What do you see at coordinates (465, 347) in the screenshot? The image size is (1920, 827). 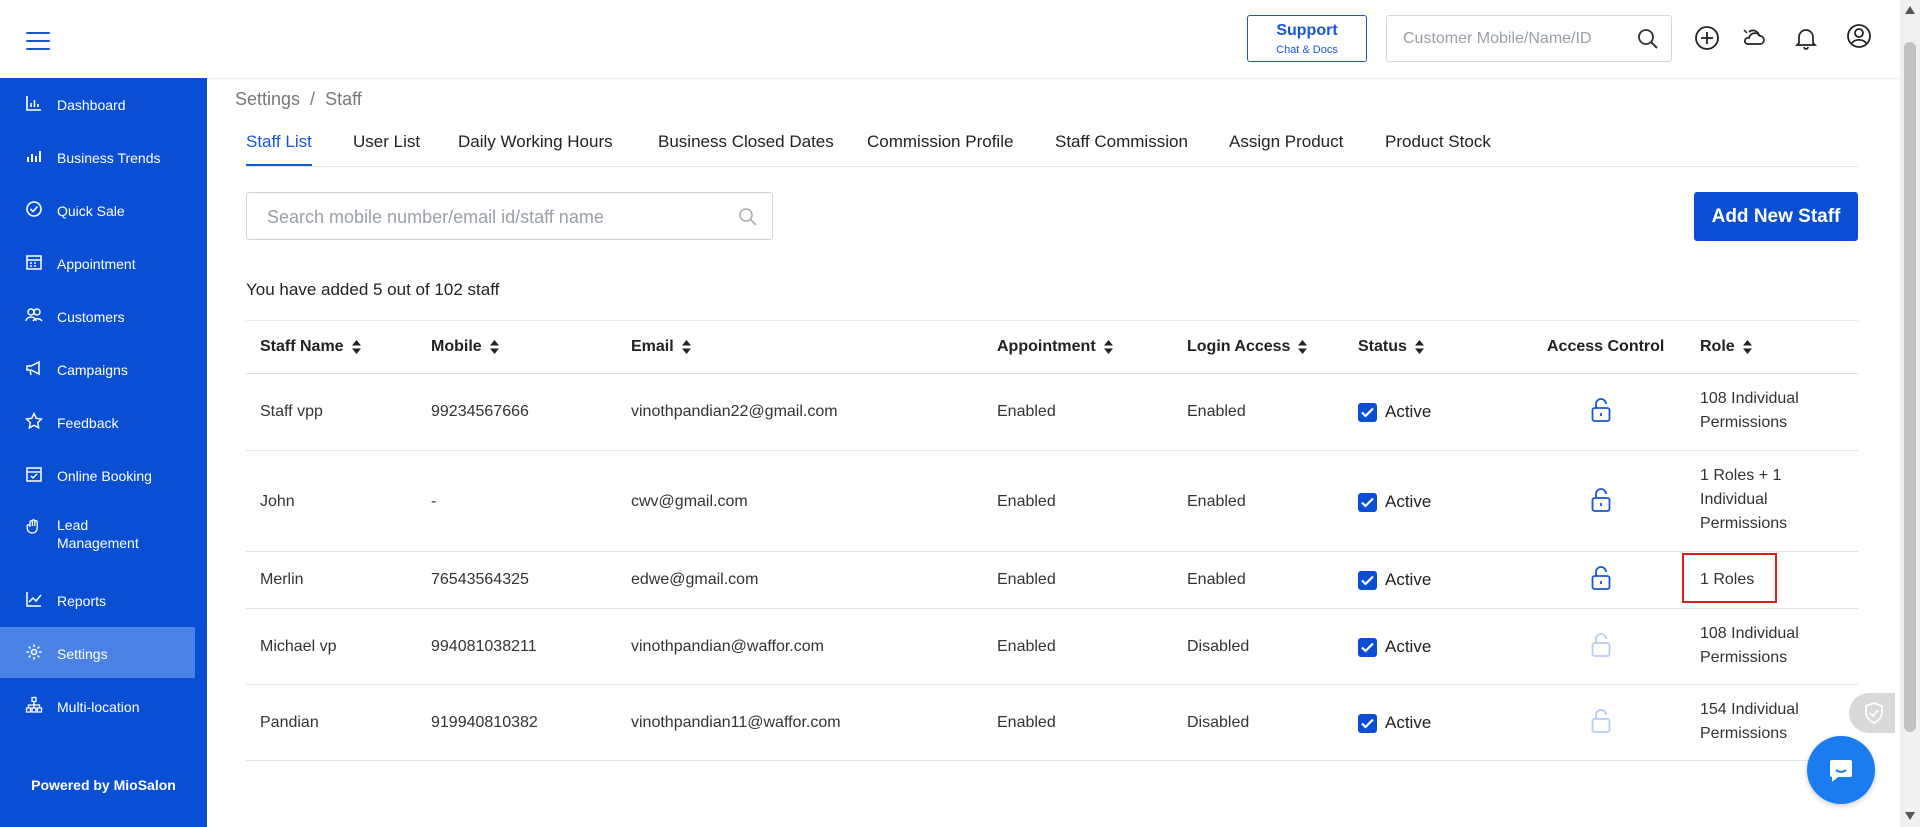 I see `header-mobile: Mobile` at bounding box center [465, 347].